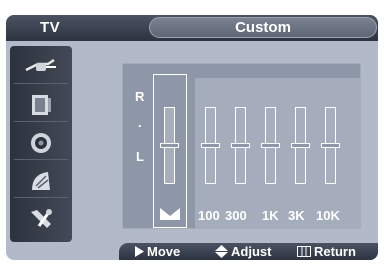 This screenshot has height=266, width=384. I want to click on up-down-arrows-icon, so click(221, 251).